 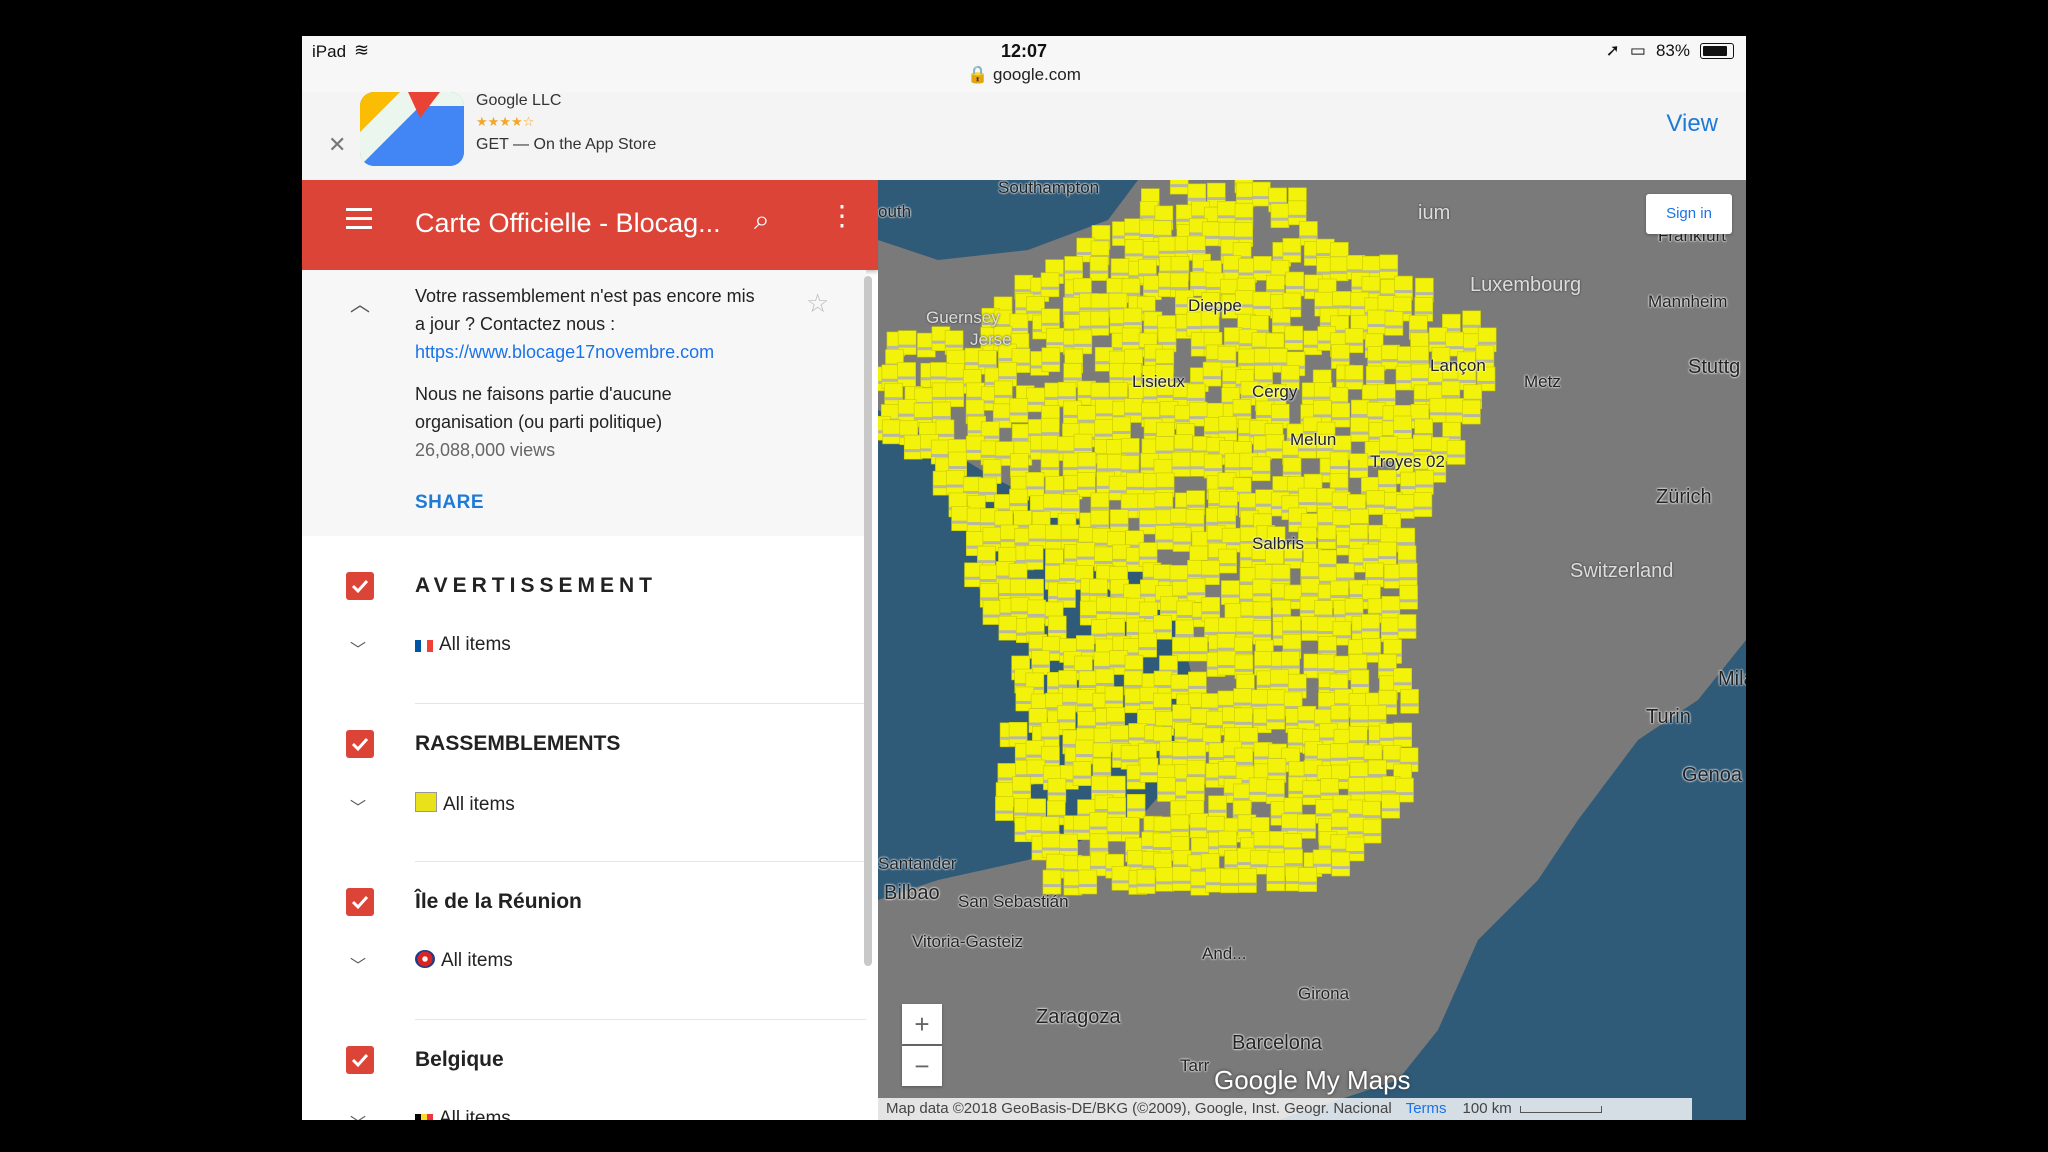 What do you see at coordinates (817, 303) in the screenshot?
I see `star-icon: ☆` at bounding box center [817, 303].